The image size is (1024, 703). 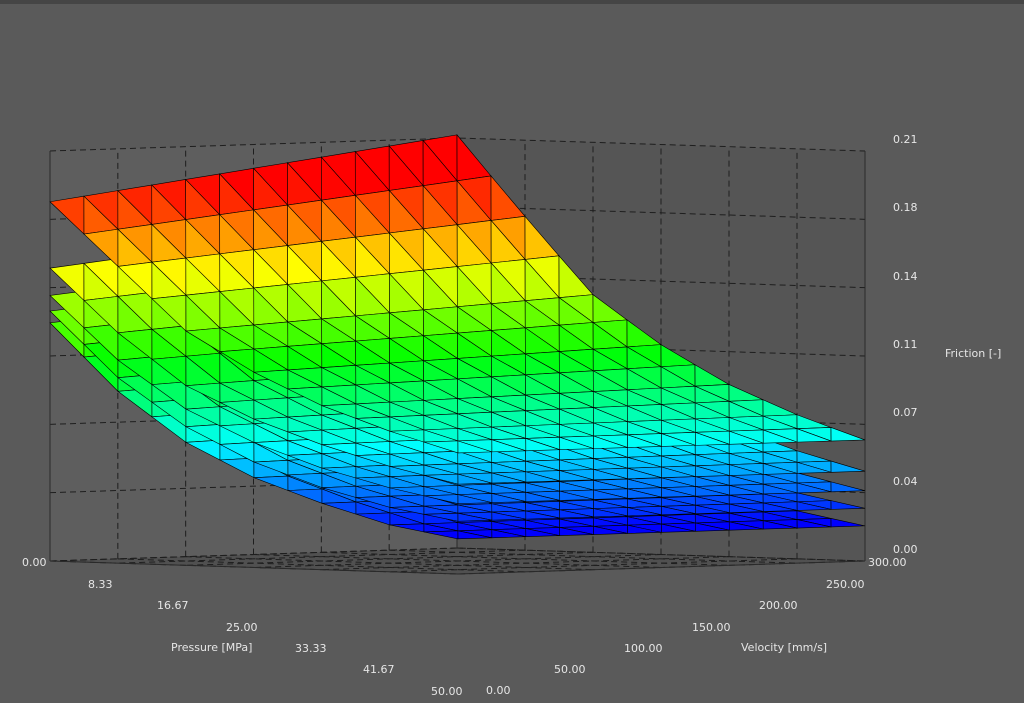 What do you see at coordinates (311, 648) in the screenshot?
I see `pressure-tick-label: 33.33` at bounding box center [311, 648].